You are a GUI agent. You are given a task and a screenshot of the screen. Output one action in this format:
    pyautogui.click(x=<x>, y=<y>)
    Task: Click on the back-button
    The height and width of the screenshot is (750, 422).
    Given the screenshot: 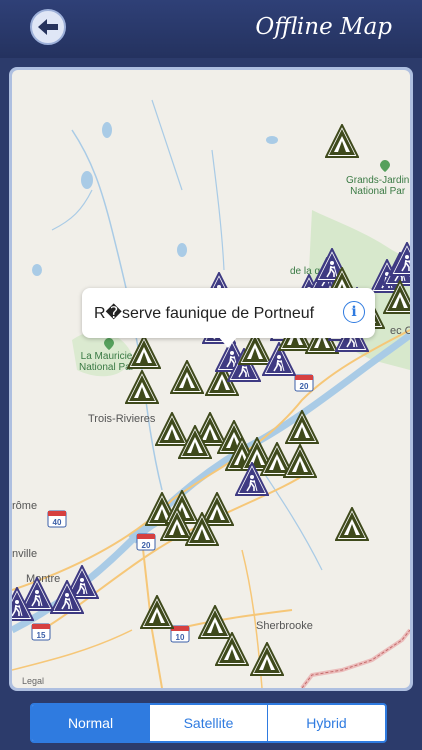 What is the action you would take?
    pyautogui.click(x=48, y=27)
    